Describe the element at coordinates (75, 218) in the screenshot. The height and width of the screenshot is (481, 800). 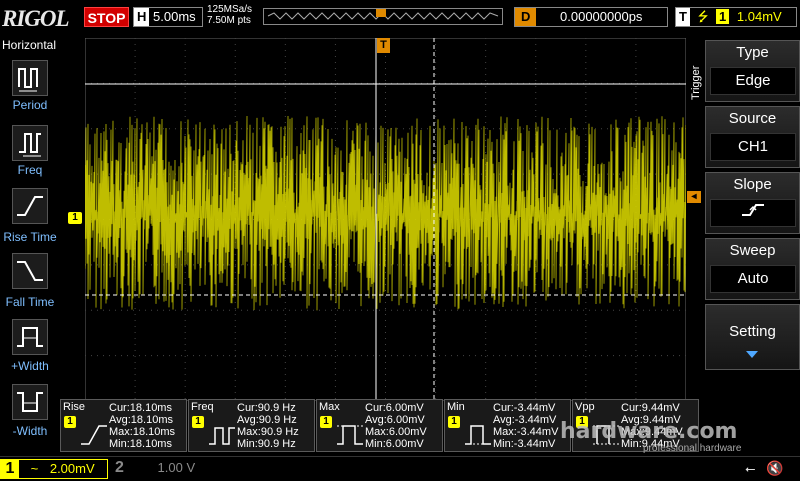
I see `channel1-offset-marker: 1` at that location.